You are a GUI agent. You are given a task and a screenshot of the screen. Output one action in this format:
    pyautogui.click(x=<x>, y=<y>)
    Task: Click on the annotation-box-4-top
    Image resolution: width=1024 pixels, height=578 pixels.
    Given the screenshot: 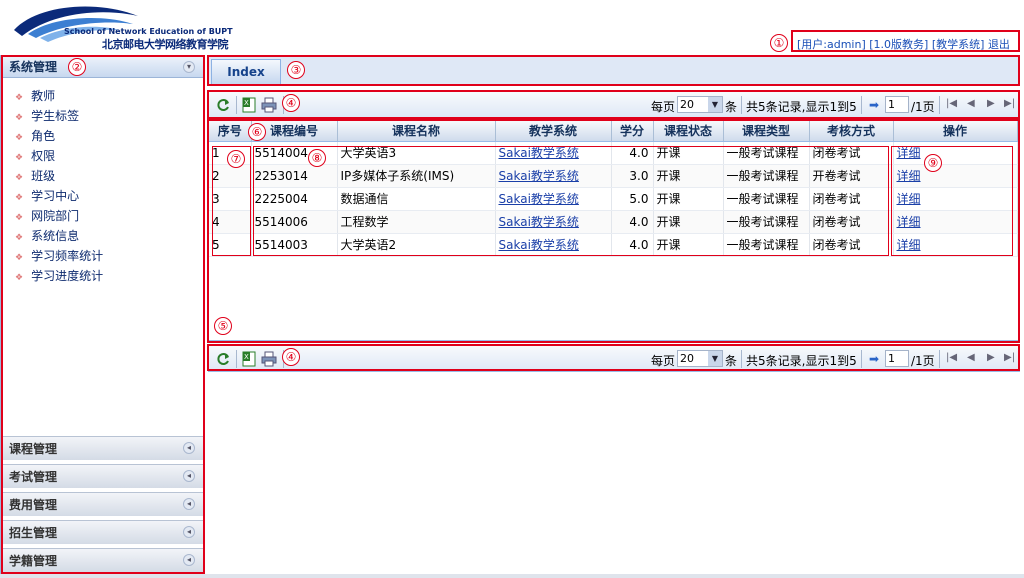 What is the action you would take?
    pyautogui.click(x=613, y=104)
    